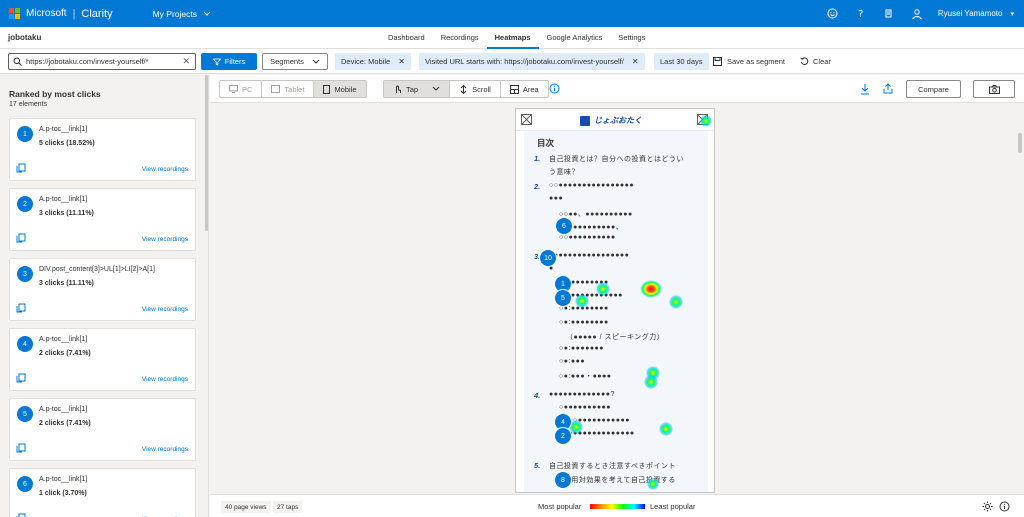  I want to click on brightness-icon, so click(987, 506).